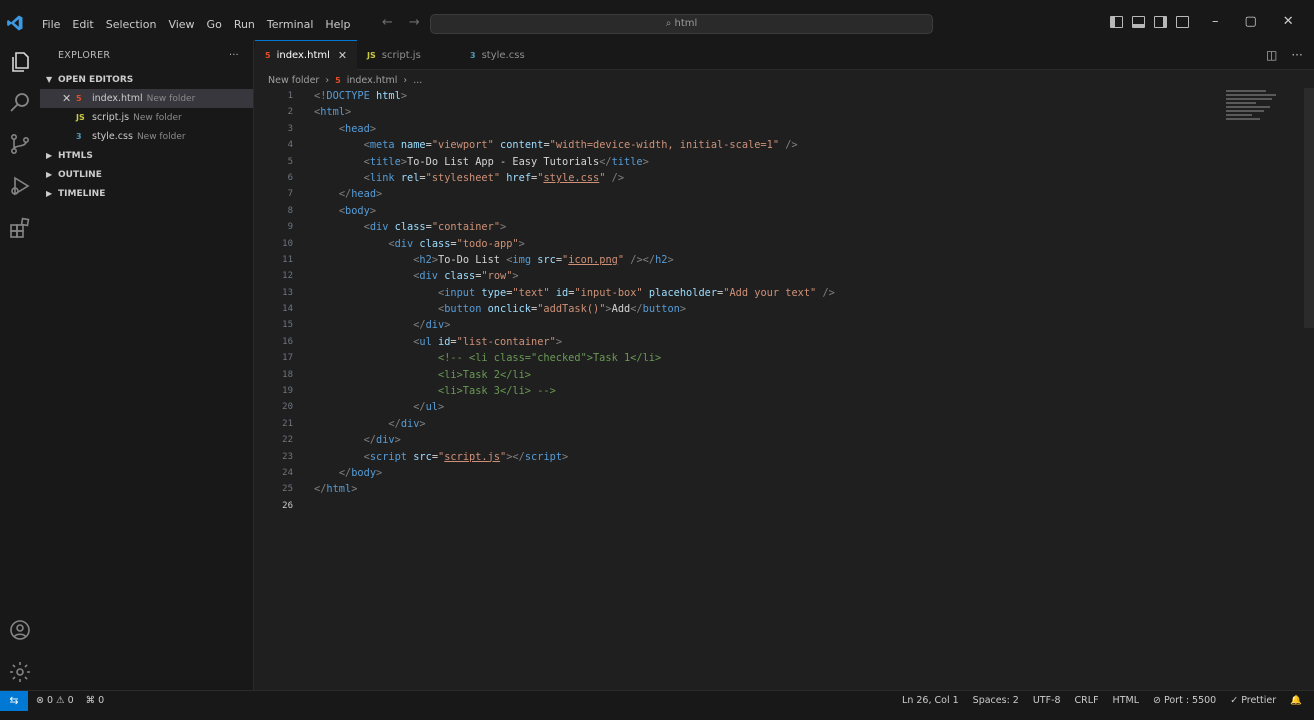 The image size is (1314, 720). What do you see at coordinates (681, 24) in the screenshot?
I see `command-center-search: ⌕ html` at bounding box center [681, 24].